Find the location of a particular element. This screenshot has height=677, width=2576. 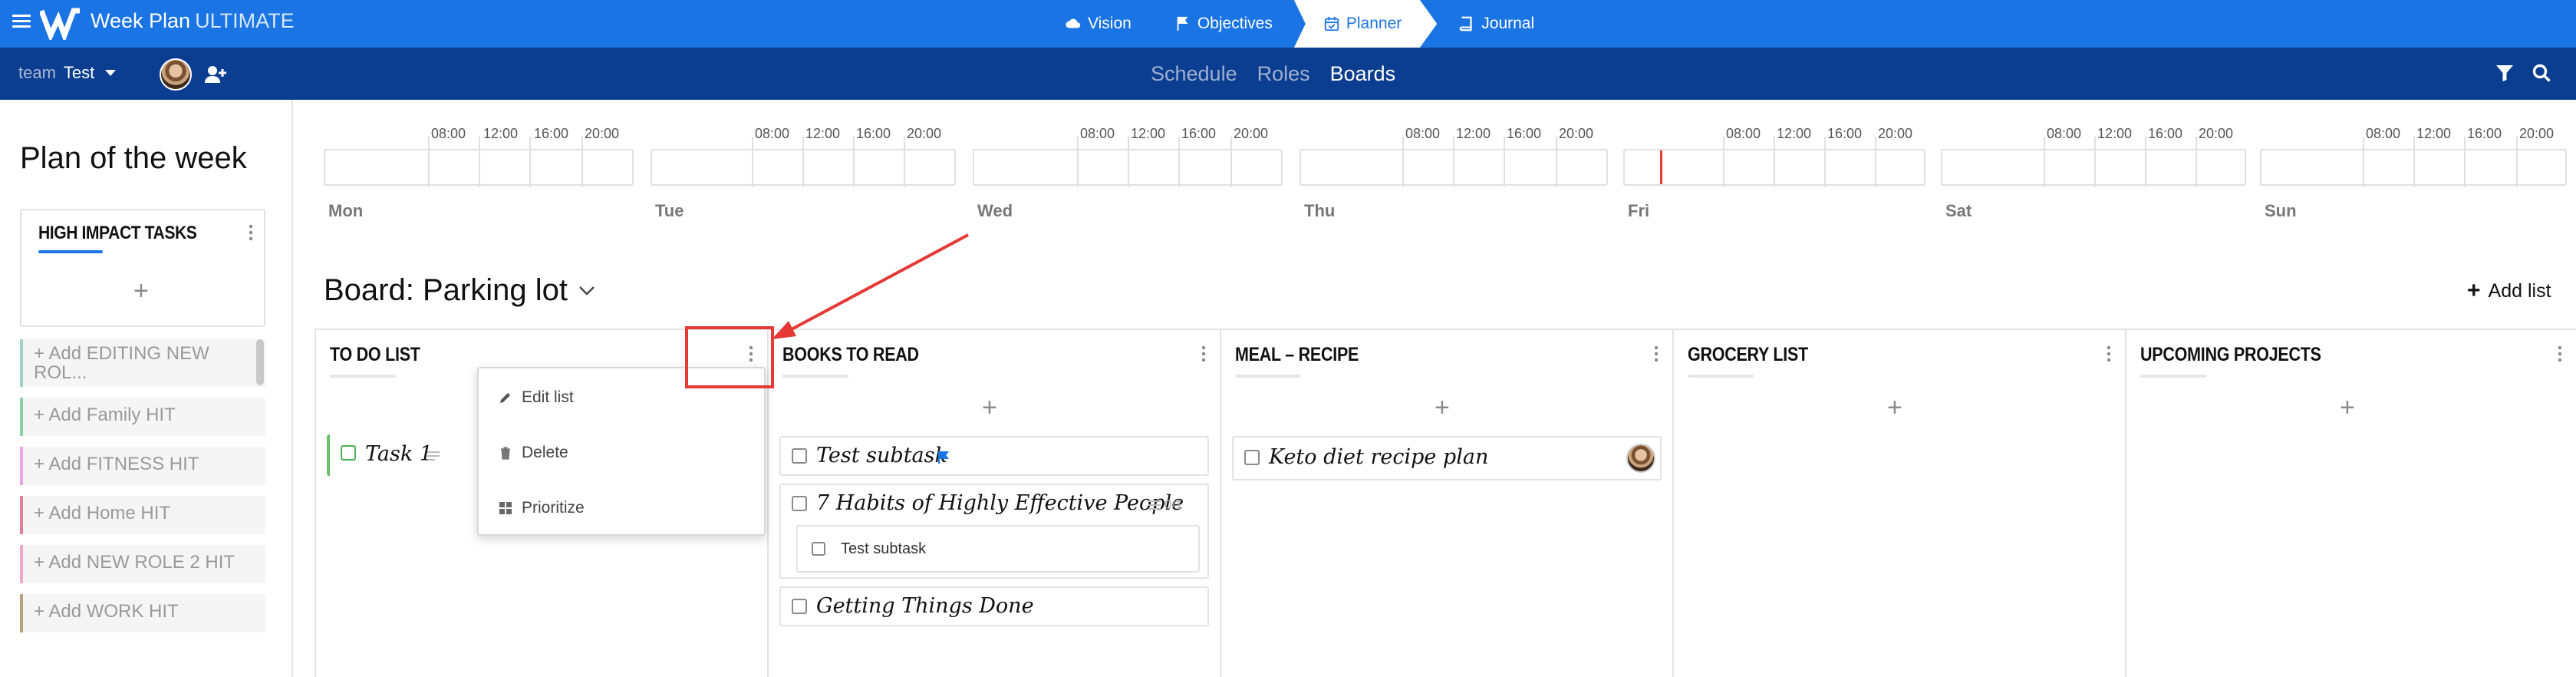

plus-icon: + is located at coordinates (2474, 291).